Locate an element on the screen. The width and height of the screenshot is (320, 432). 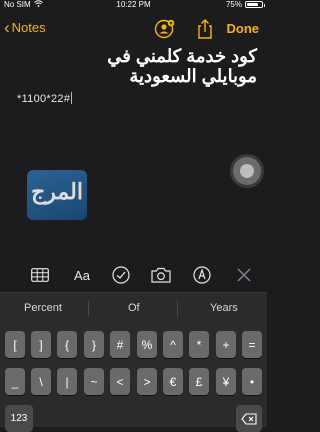
key: > is located at coordinates (147, 381).